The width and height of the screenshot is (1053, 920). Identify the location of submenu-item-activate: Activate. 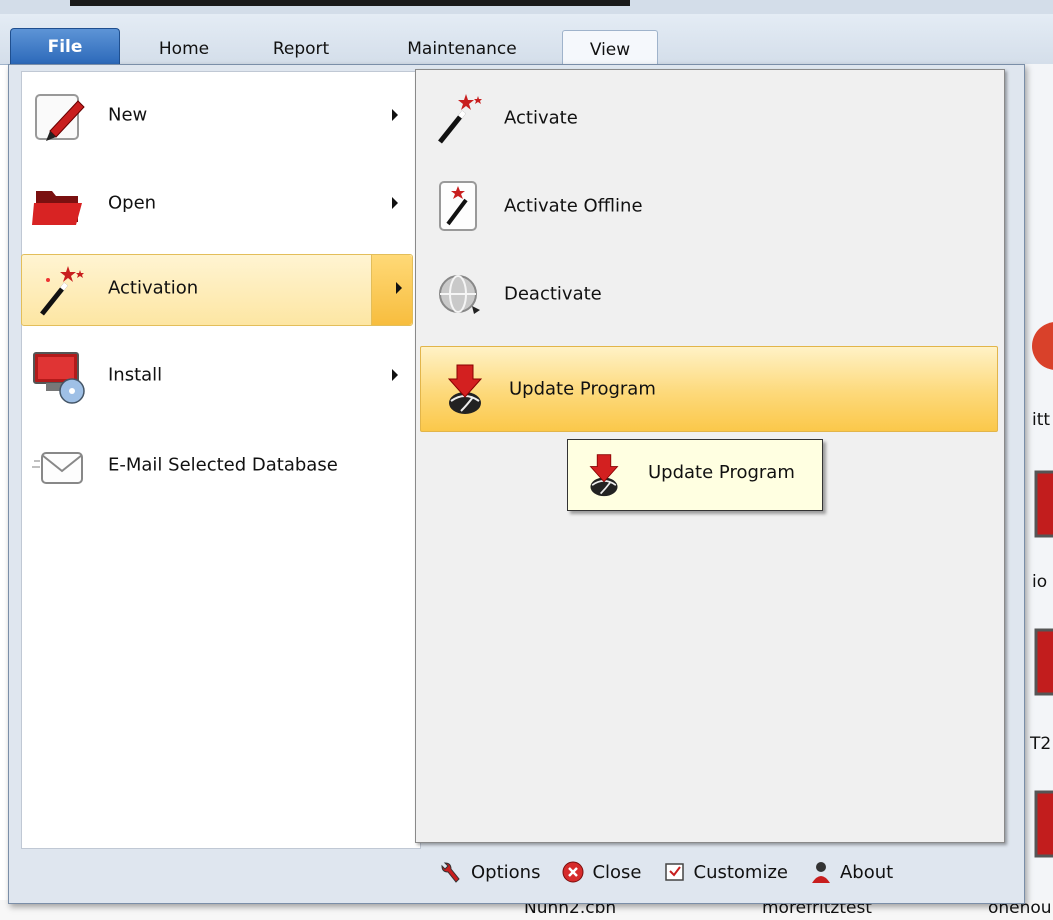
(710, 118).